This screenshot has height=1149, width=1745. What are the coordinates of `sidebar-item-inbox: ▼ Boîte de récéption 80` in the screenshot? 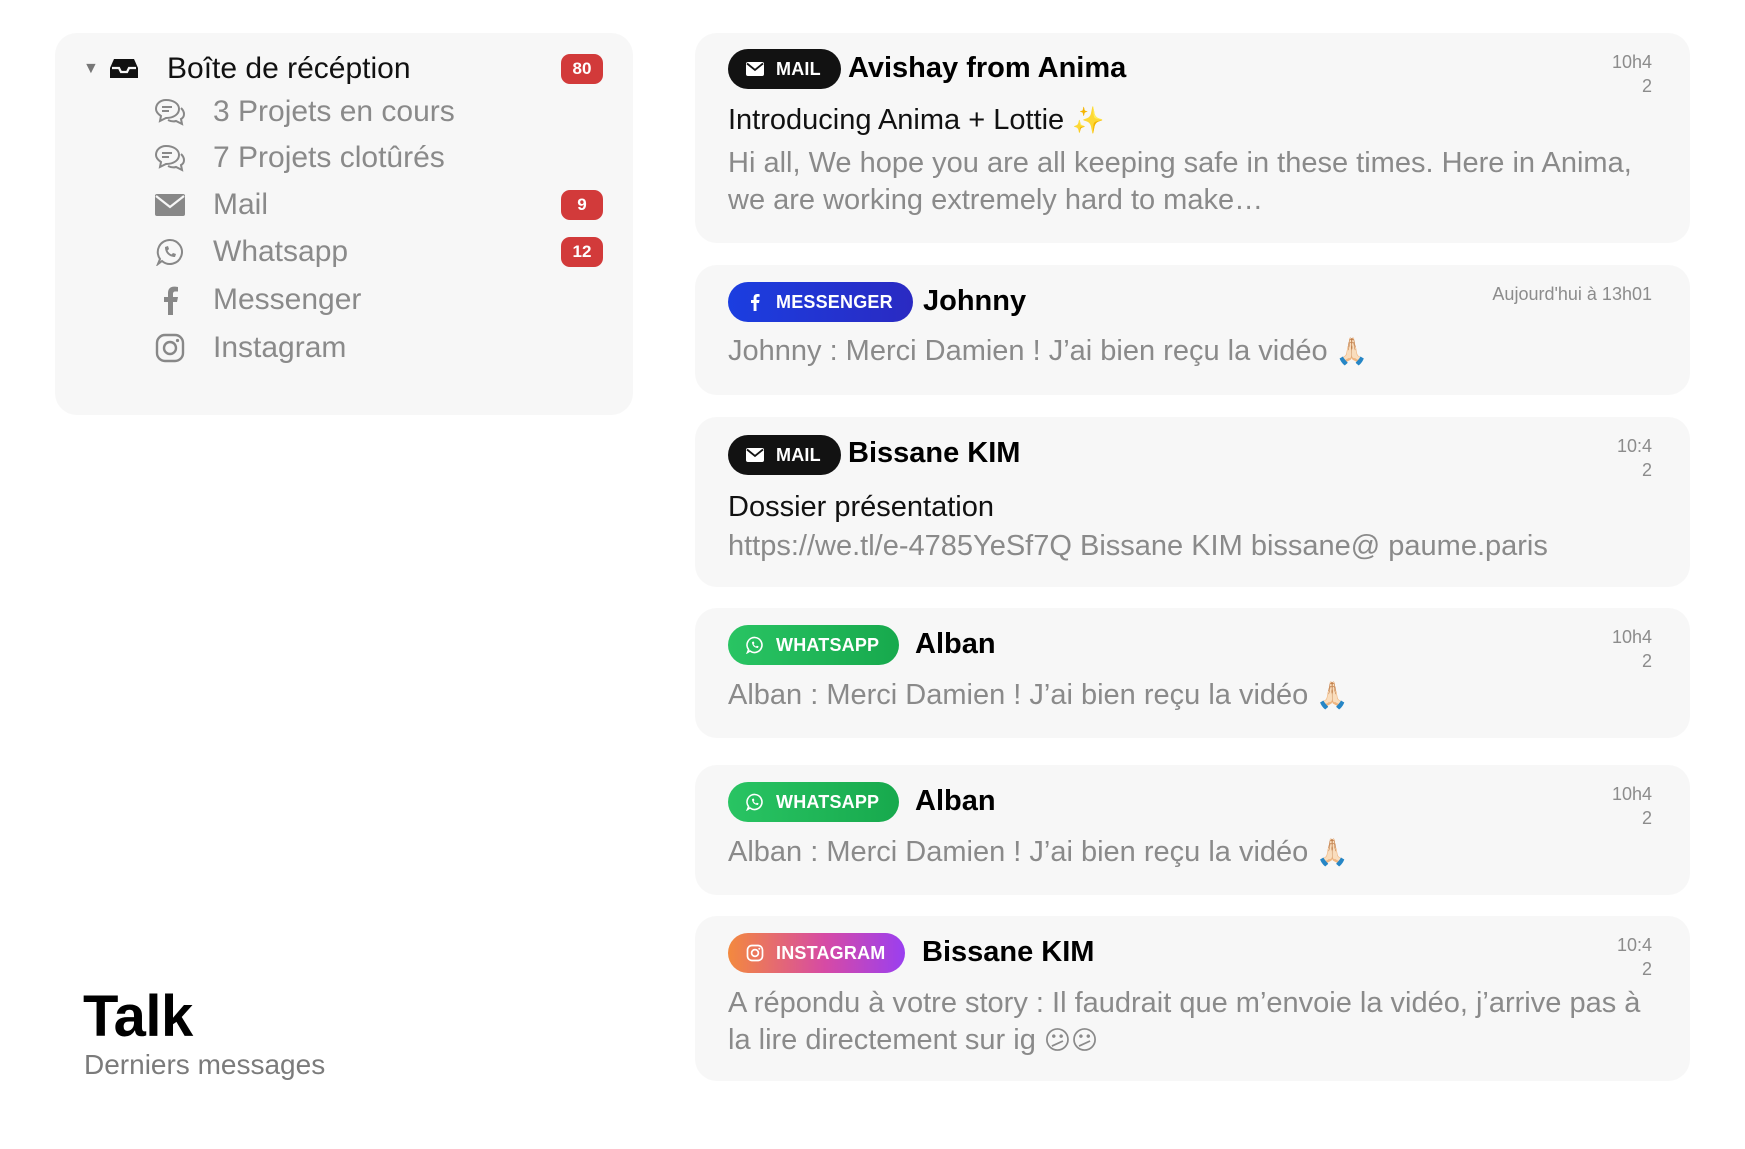 It's located at (343, 69).